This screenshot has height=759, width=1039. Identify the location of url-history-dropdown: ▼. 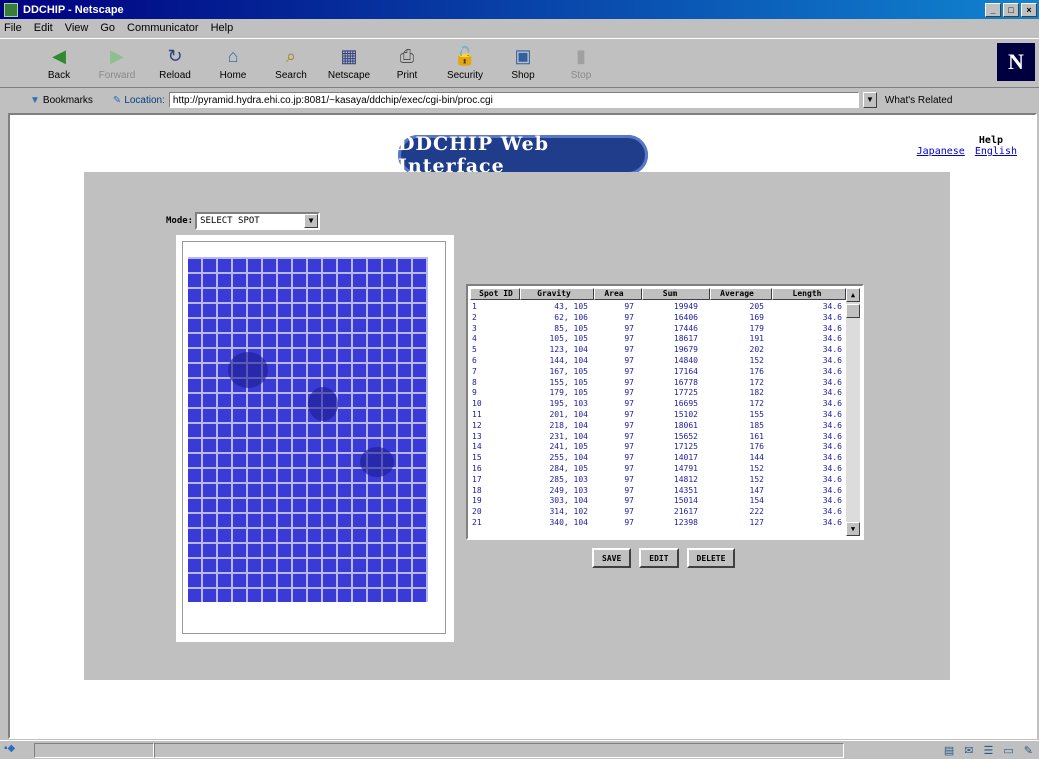
(869, 100).